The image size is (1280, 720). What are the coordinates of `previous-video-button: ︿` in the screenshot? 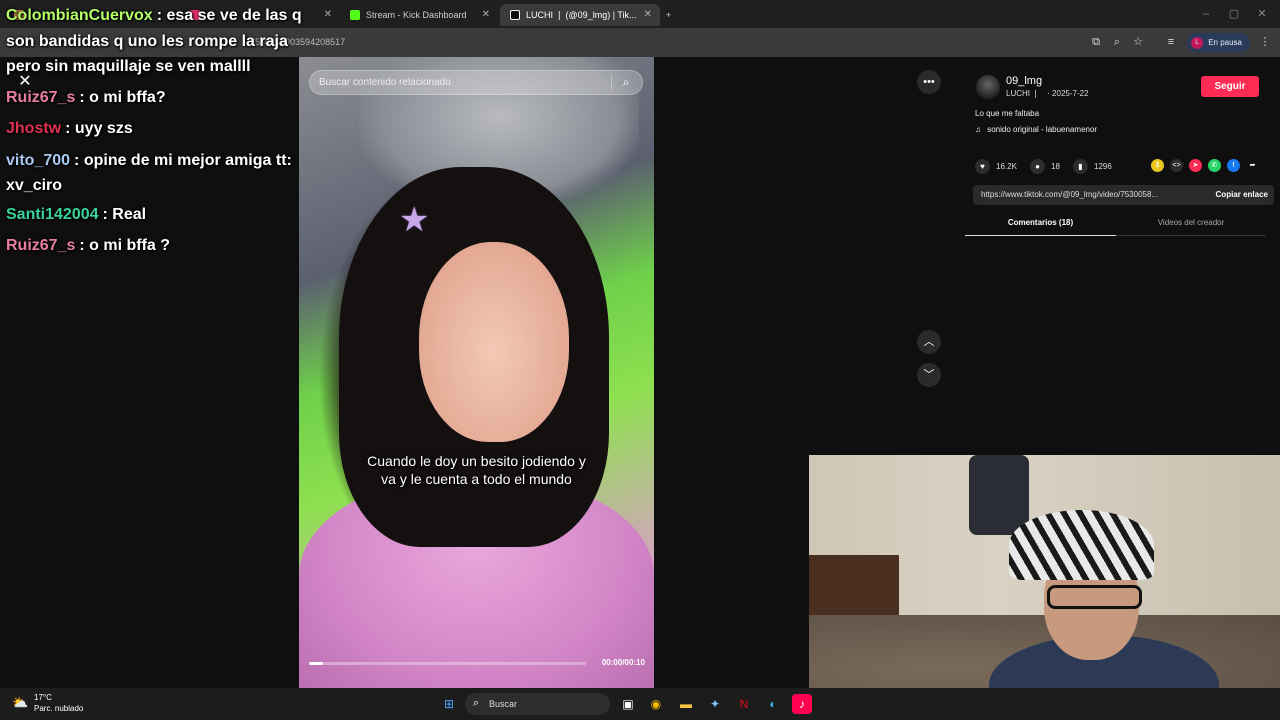 It's located at (929, 342).